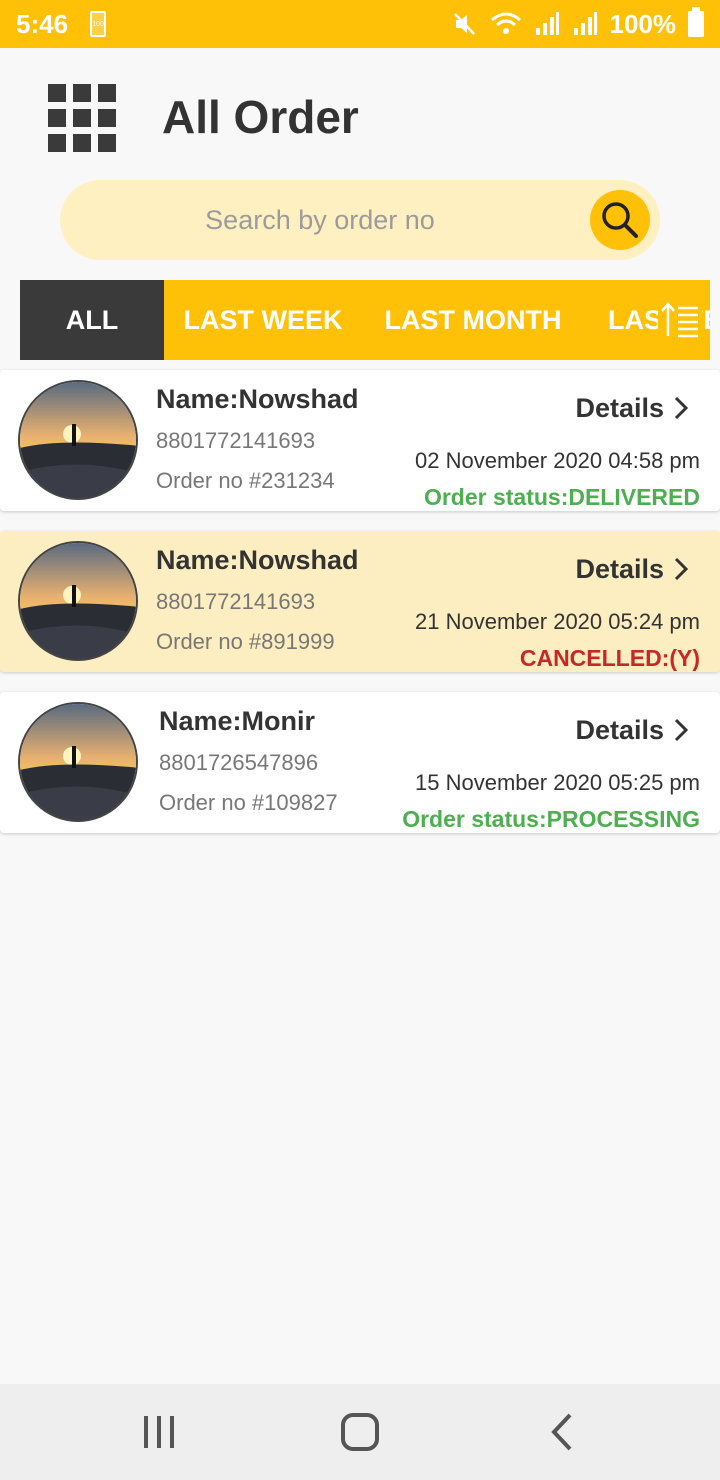 The height and width of the screenshot is (1480, 720). I want to click on back-button, so click(562, 1432).